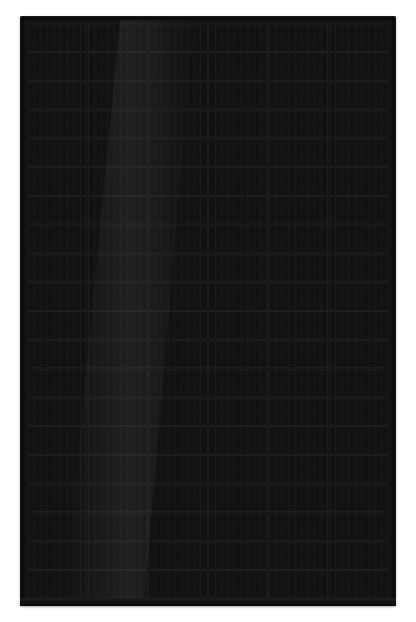  What do you see at coordinates (208, 602) in the screenshot?
I see `solar-panel-frame-bottom` at bounding box center [208, 602].